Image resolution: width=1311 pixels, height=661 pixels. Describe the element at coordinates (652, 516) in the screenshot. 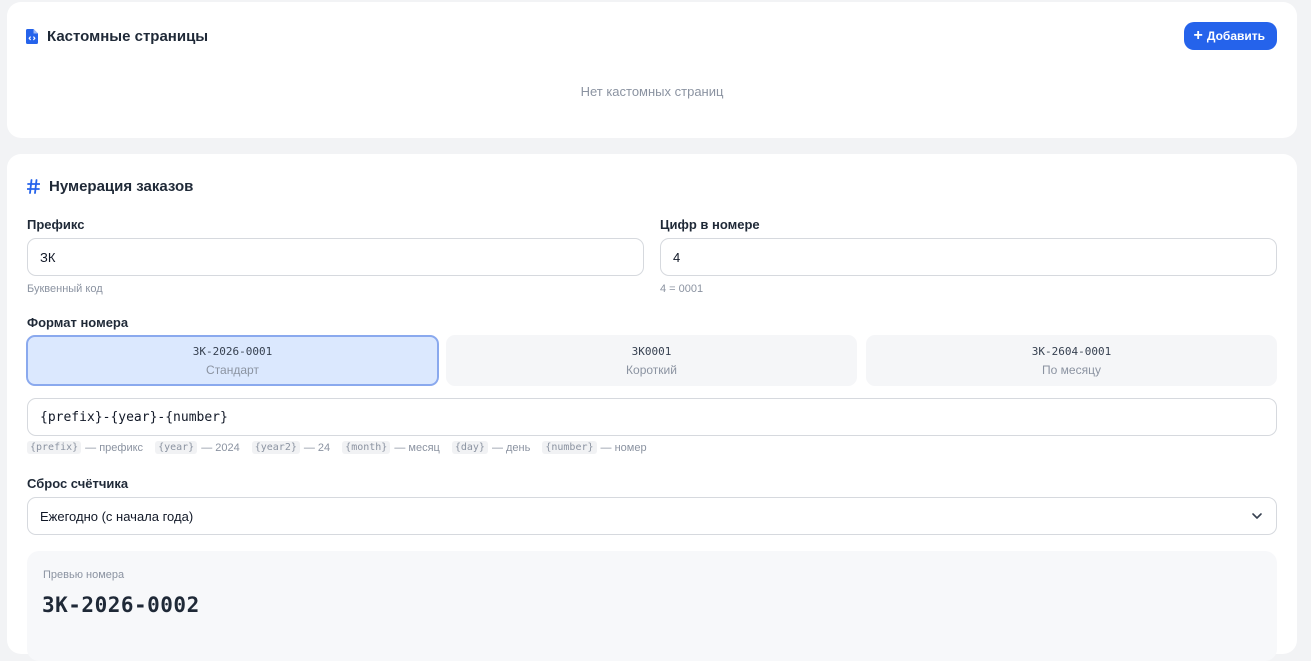

I see `counter-reset-select: Ежегодно (с начала года)` at that location.